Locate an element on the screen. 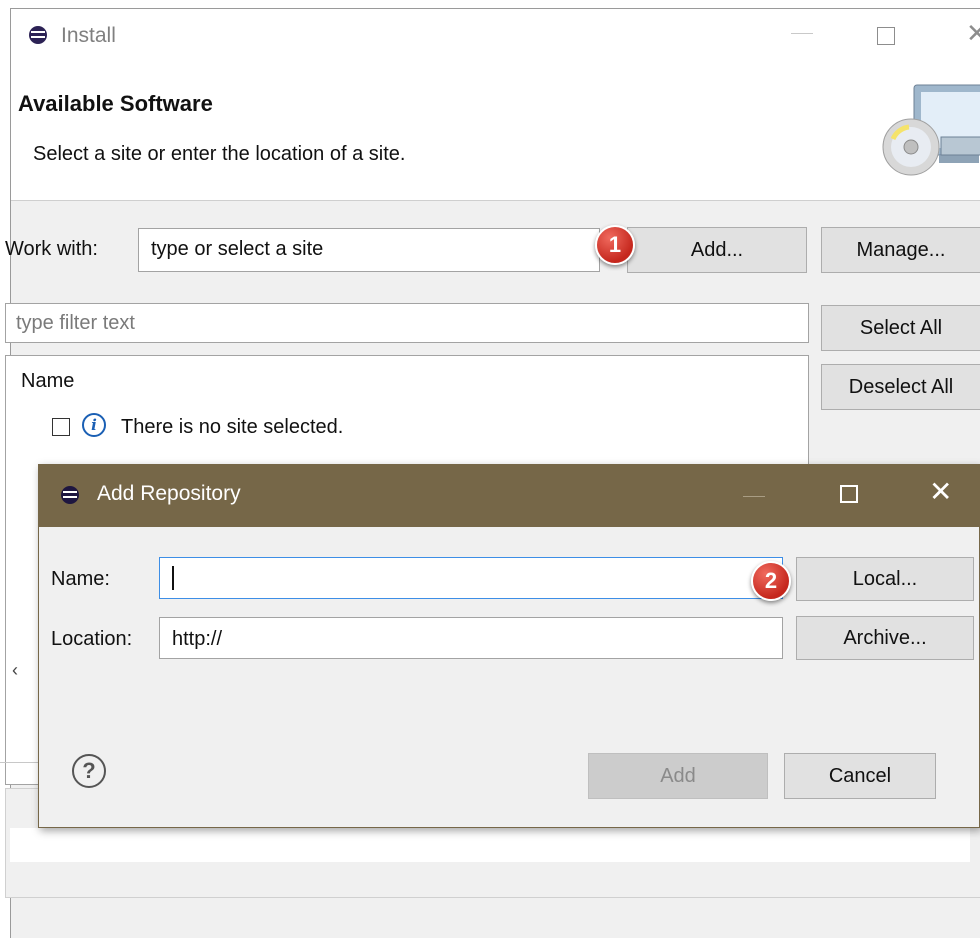 Image resolution: width=980 pixels, height=938 pixels. filter-input: type filter text is located at coordinates (407, 323).